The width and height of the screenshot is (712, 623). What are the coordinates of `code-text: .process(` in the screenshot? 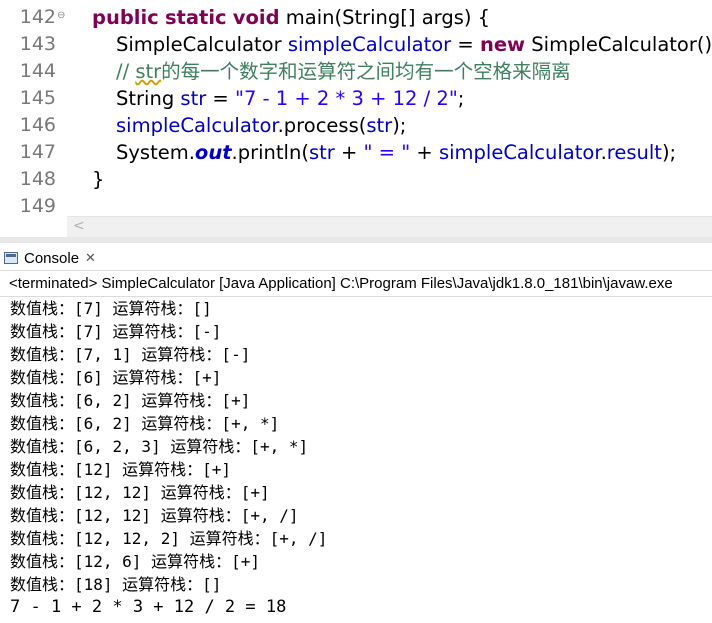 It's located at (322, 125).